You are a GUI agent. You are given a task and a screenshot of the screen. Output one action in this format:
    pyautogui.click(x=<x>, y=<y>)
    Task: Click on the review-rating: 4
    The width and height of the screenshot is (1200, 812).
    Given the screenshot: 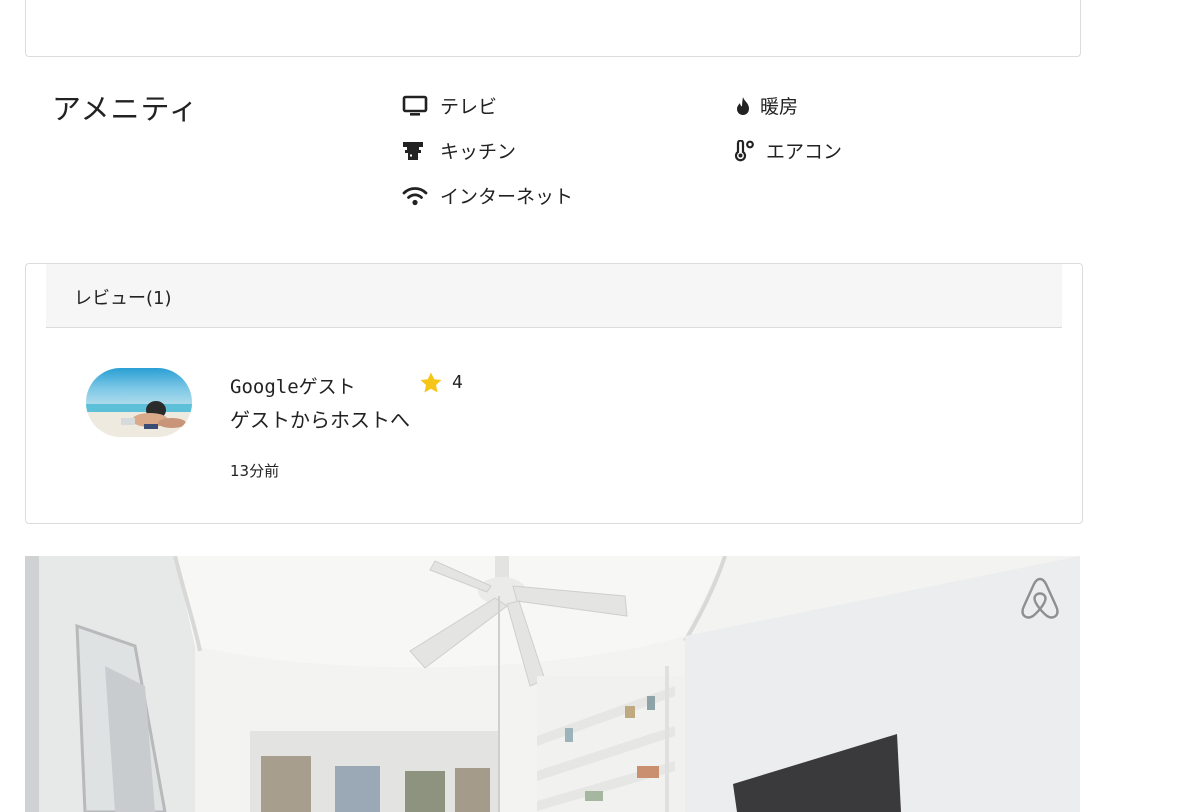 What is the action you would take?
    pyautogui.click(x=441, y=382)
    